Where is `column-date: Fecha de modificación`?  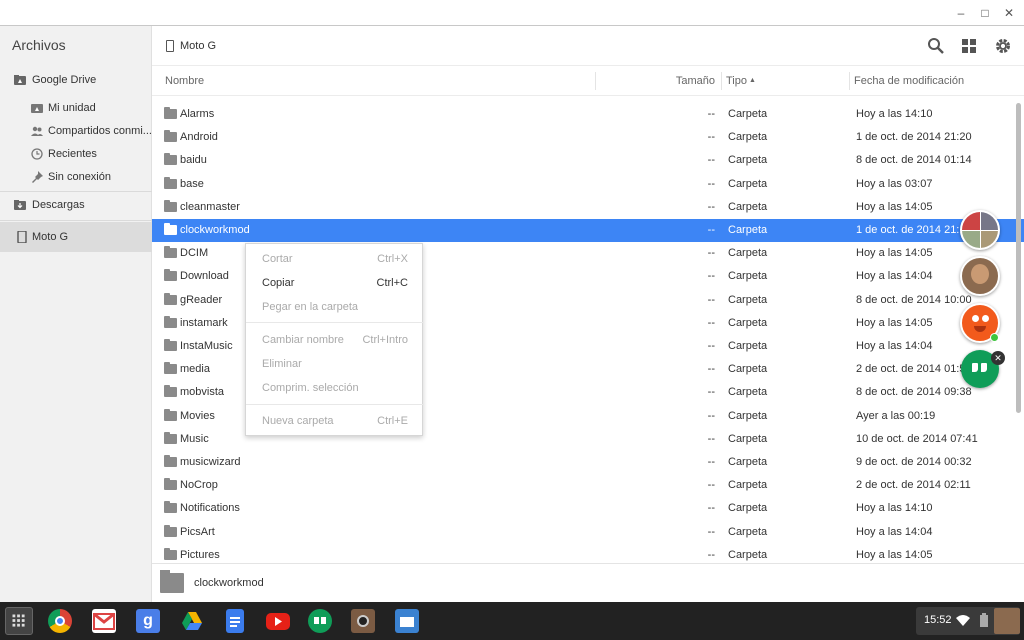 column-date: Fecha de modificación is located at coordinates (909, 81).